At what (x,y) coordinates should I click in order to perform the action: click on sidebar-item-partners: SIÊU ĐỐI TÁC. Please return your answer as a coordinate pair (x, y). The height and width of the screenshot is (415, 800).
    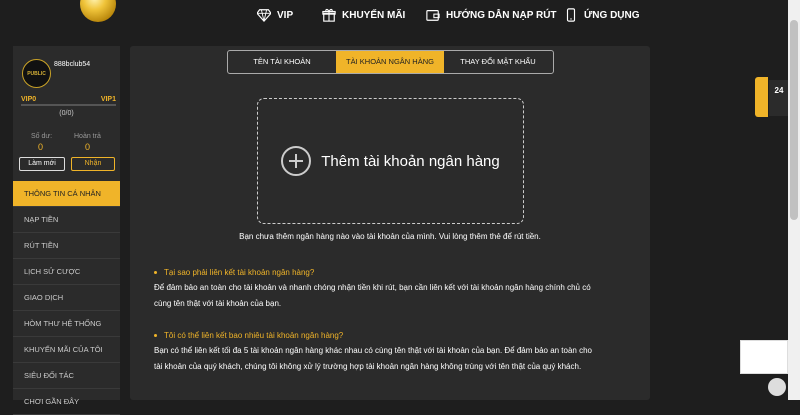
    Looking at the image, I should click on (66, 376).